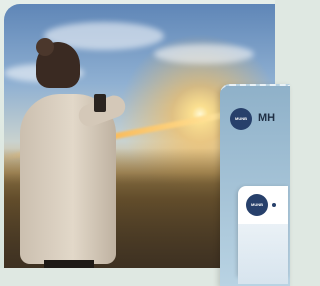 Image resolution: width=320 pixels, height=286 pixels. Describe the element at coordinates (69, 264) in the screenshot. I see `legs` at that location.